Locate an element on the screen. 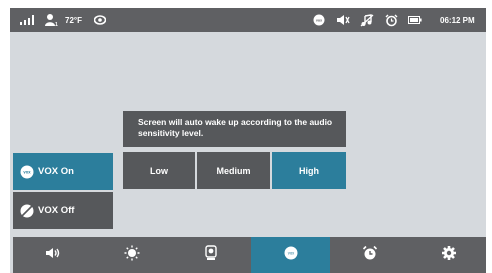 The width and height of the screenshot is (492, 273). settings-button is located at coordinates (448, 255).